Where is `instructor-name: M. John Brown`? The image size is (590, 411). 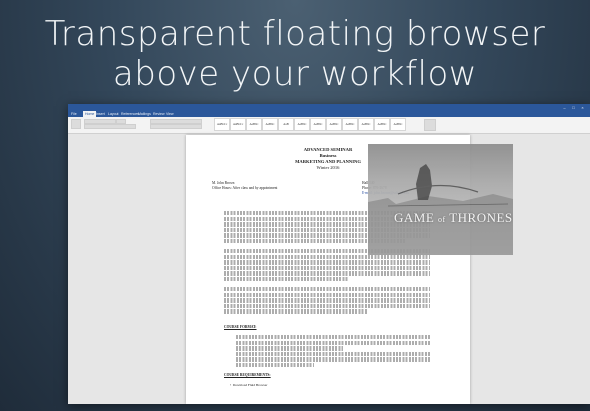 instructor-name: M. John Brown is located at coordinates (223, 183).